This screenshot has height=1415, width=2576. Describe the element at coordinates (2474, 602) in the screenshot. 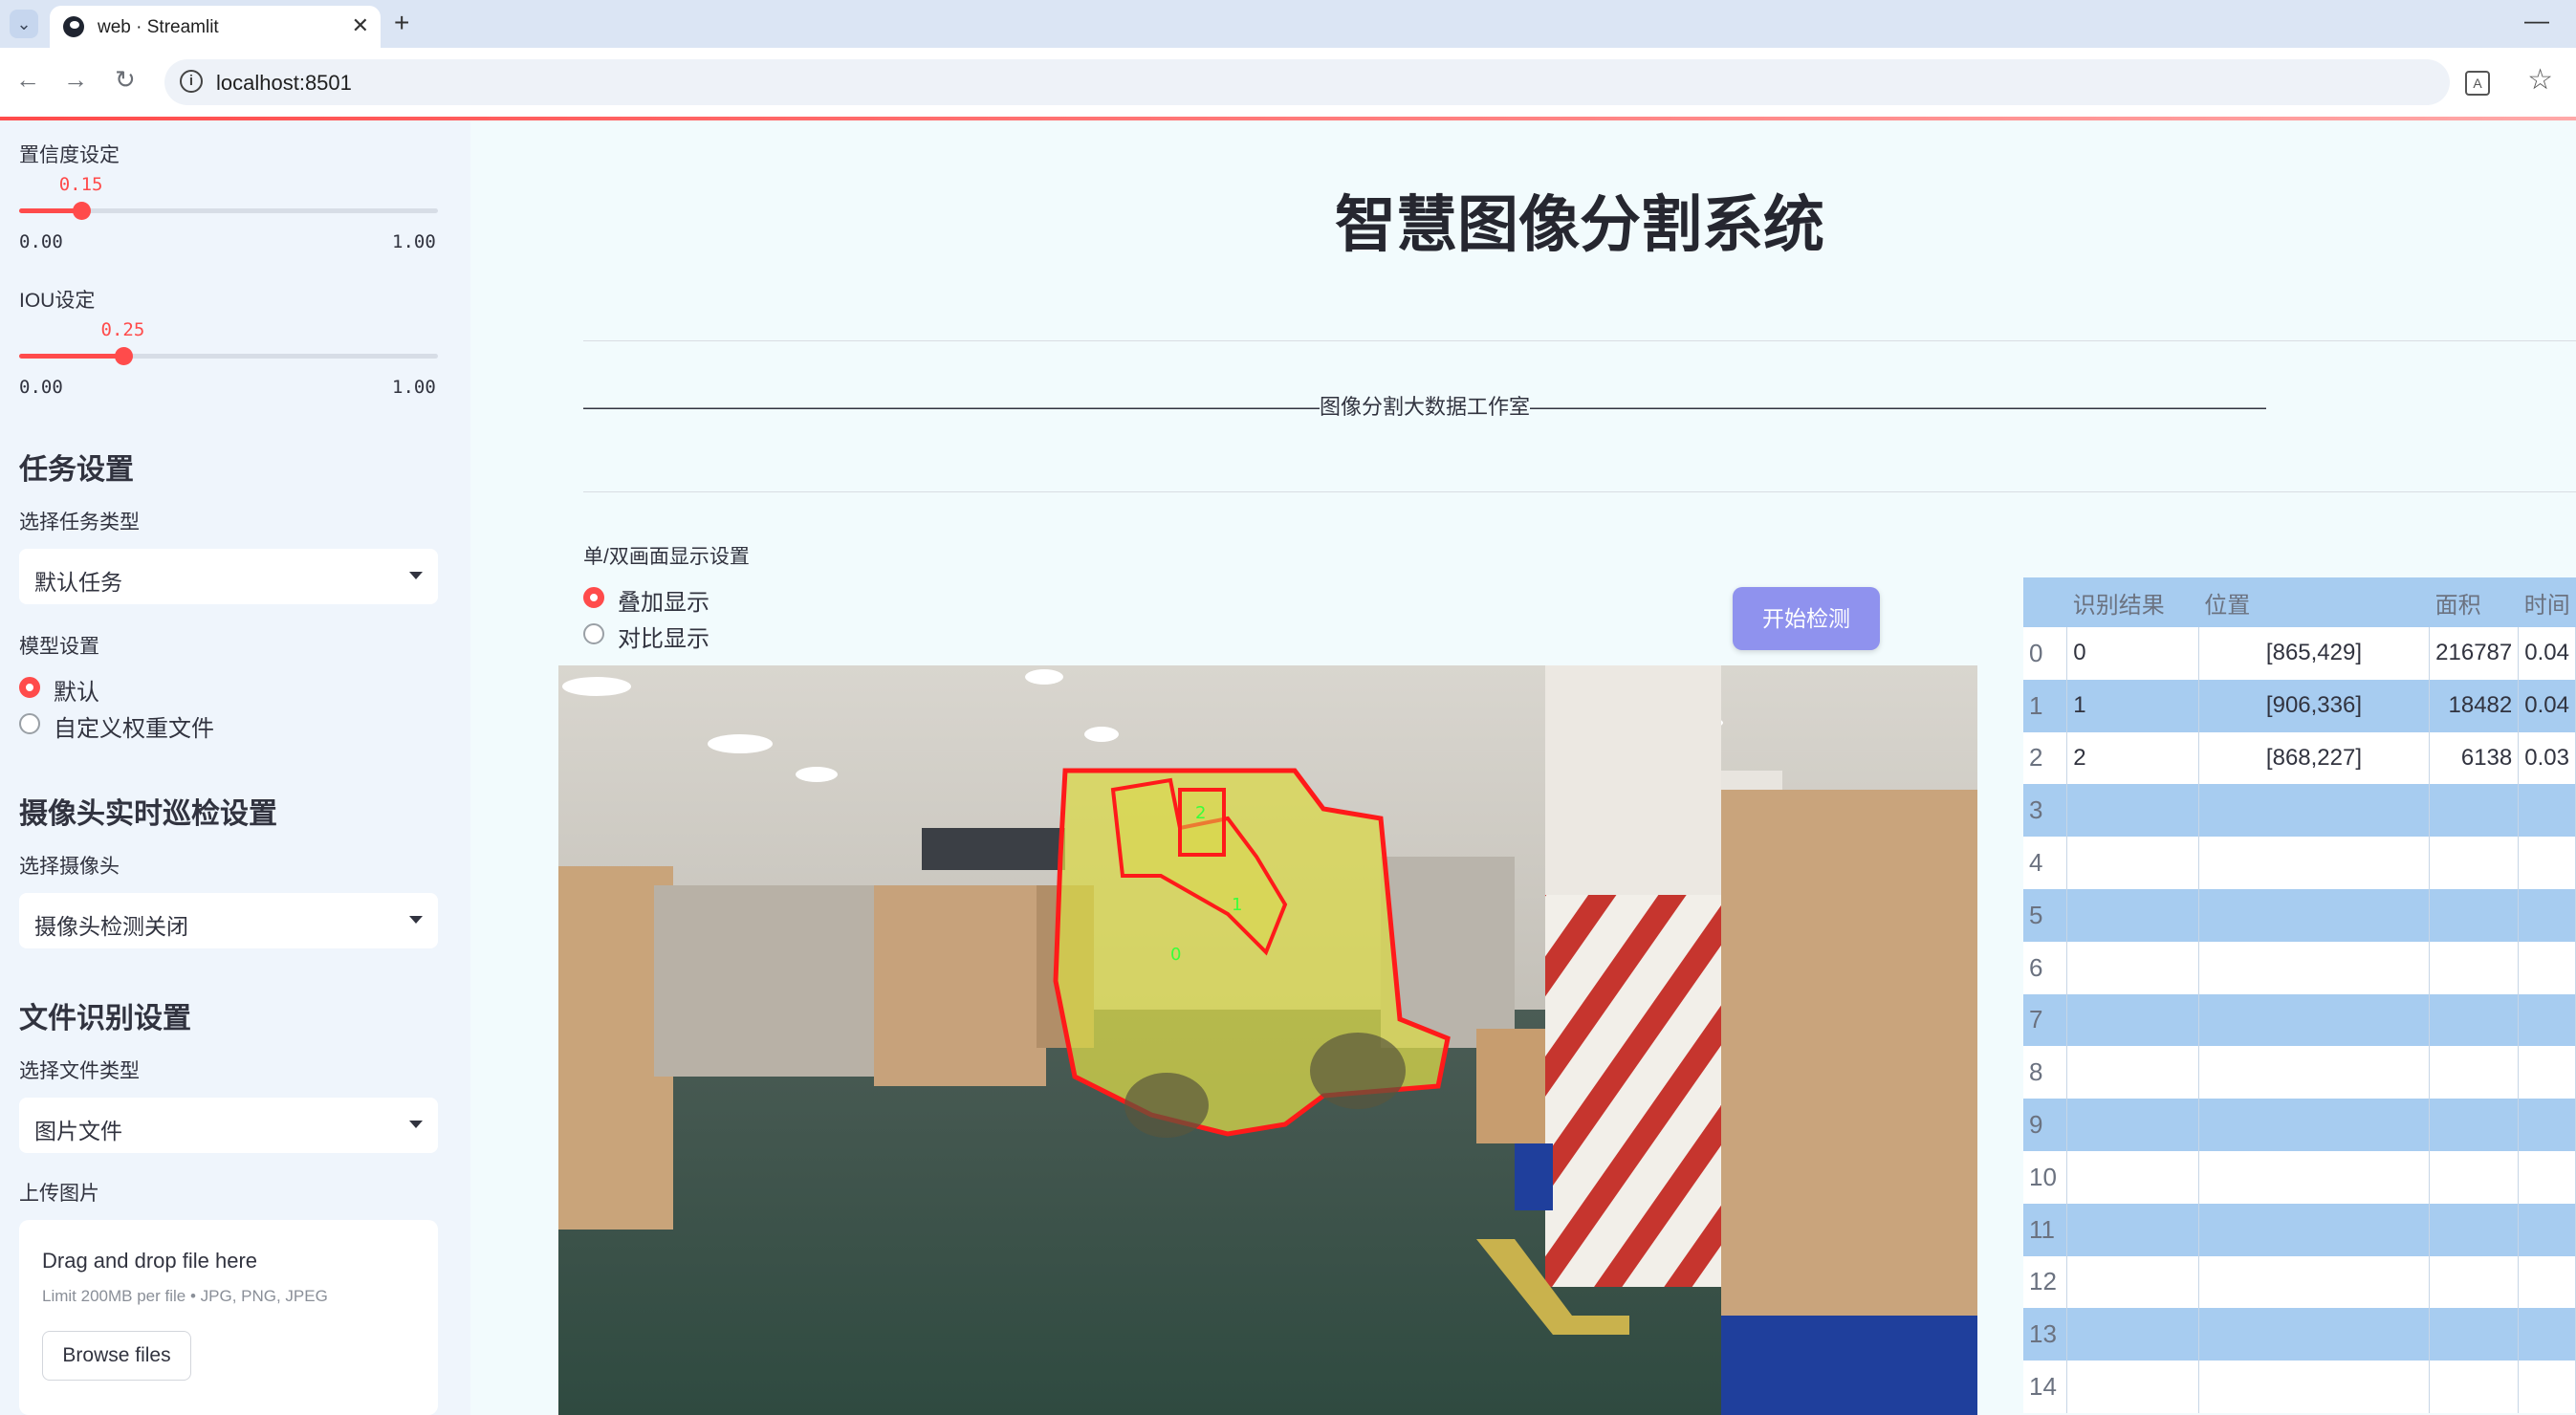

I see `column-header-area: 面积` at that location.